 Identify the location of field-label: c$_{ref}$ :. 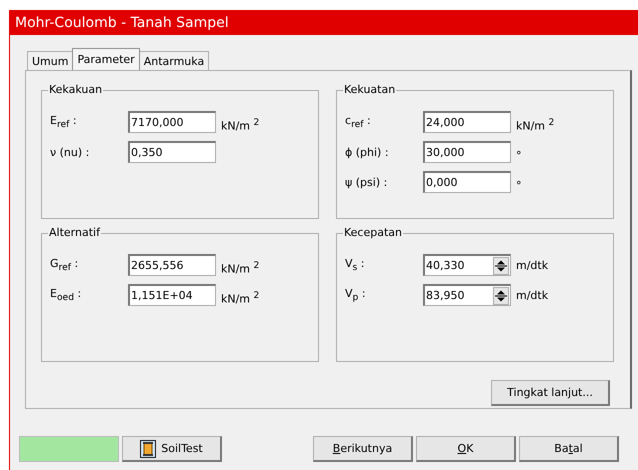
(358, 122).